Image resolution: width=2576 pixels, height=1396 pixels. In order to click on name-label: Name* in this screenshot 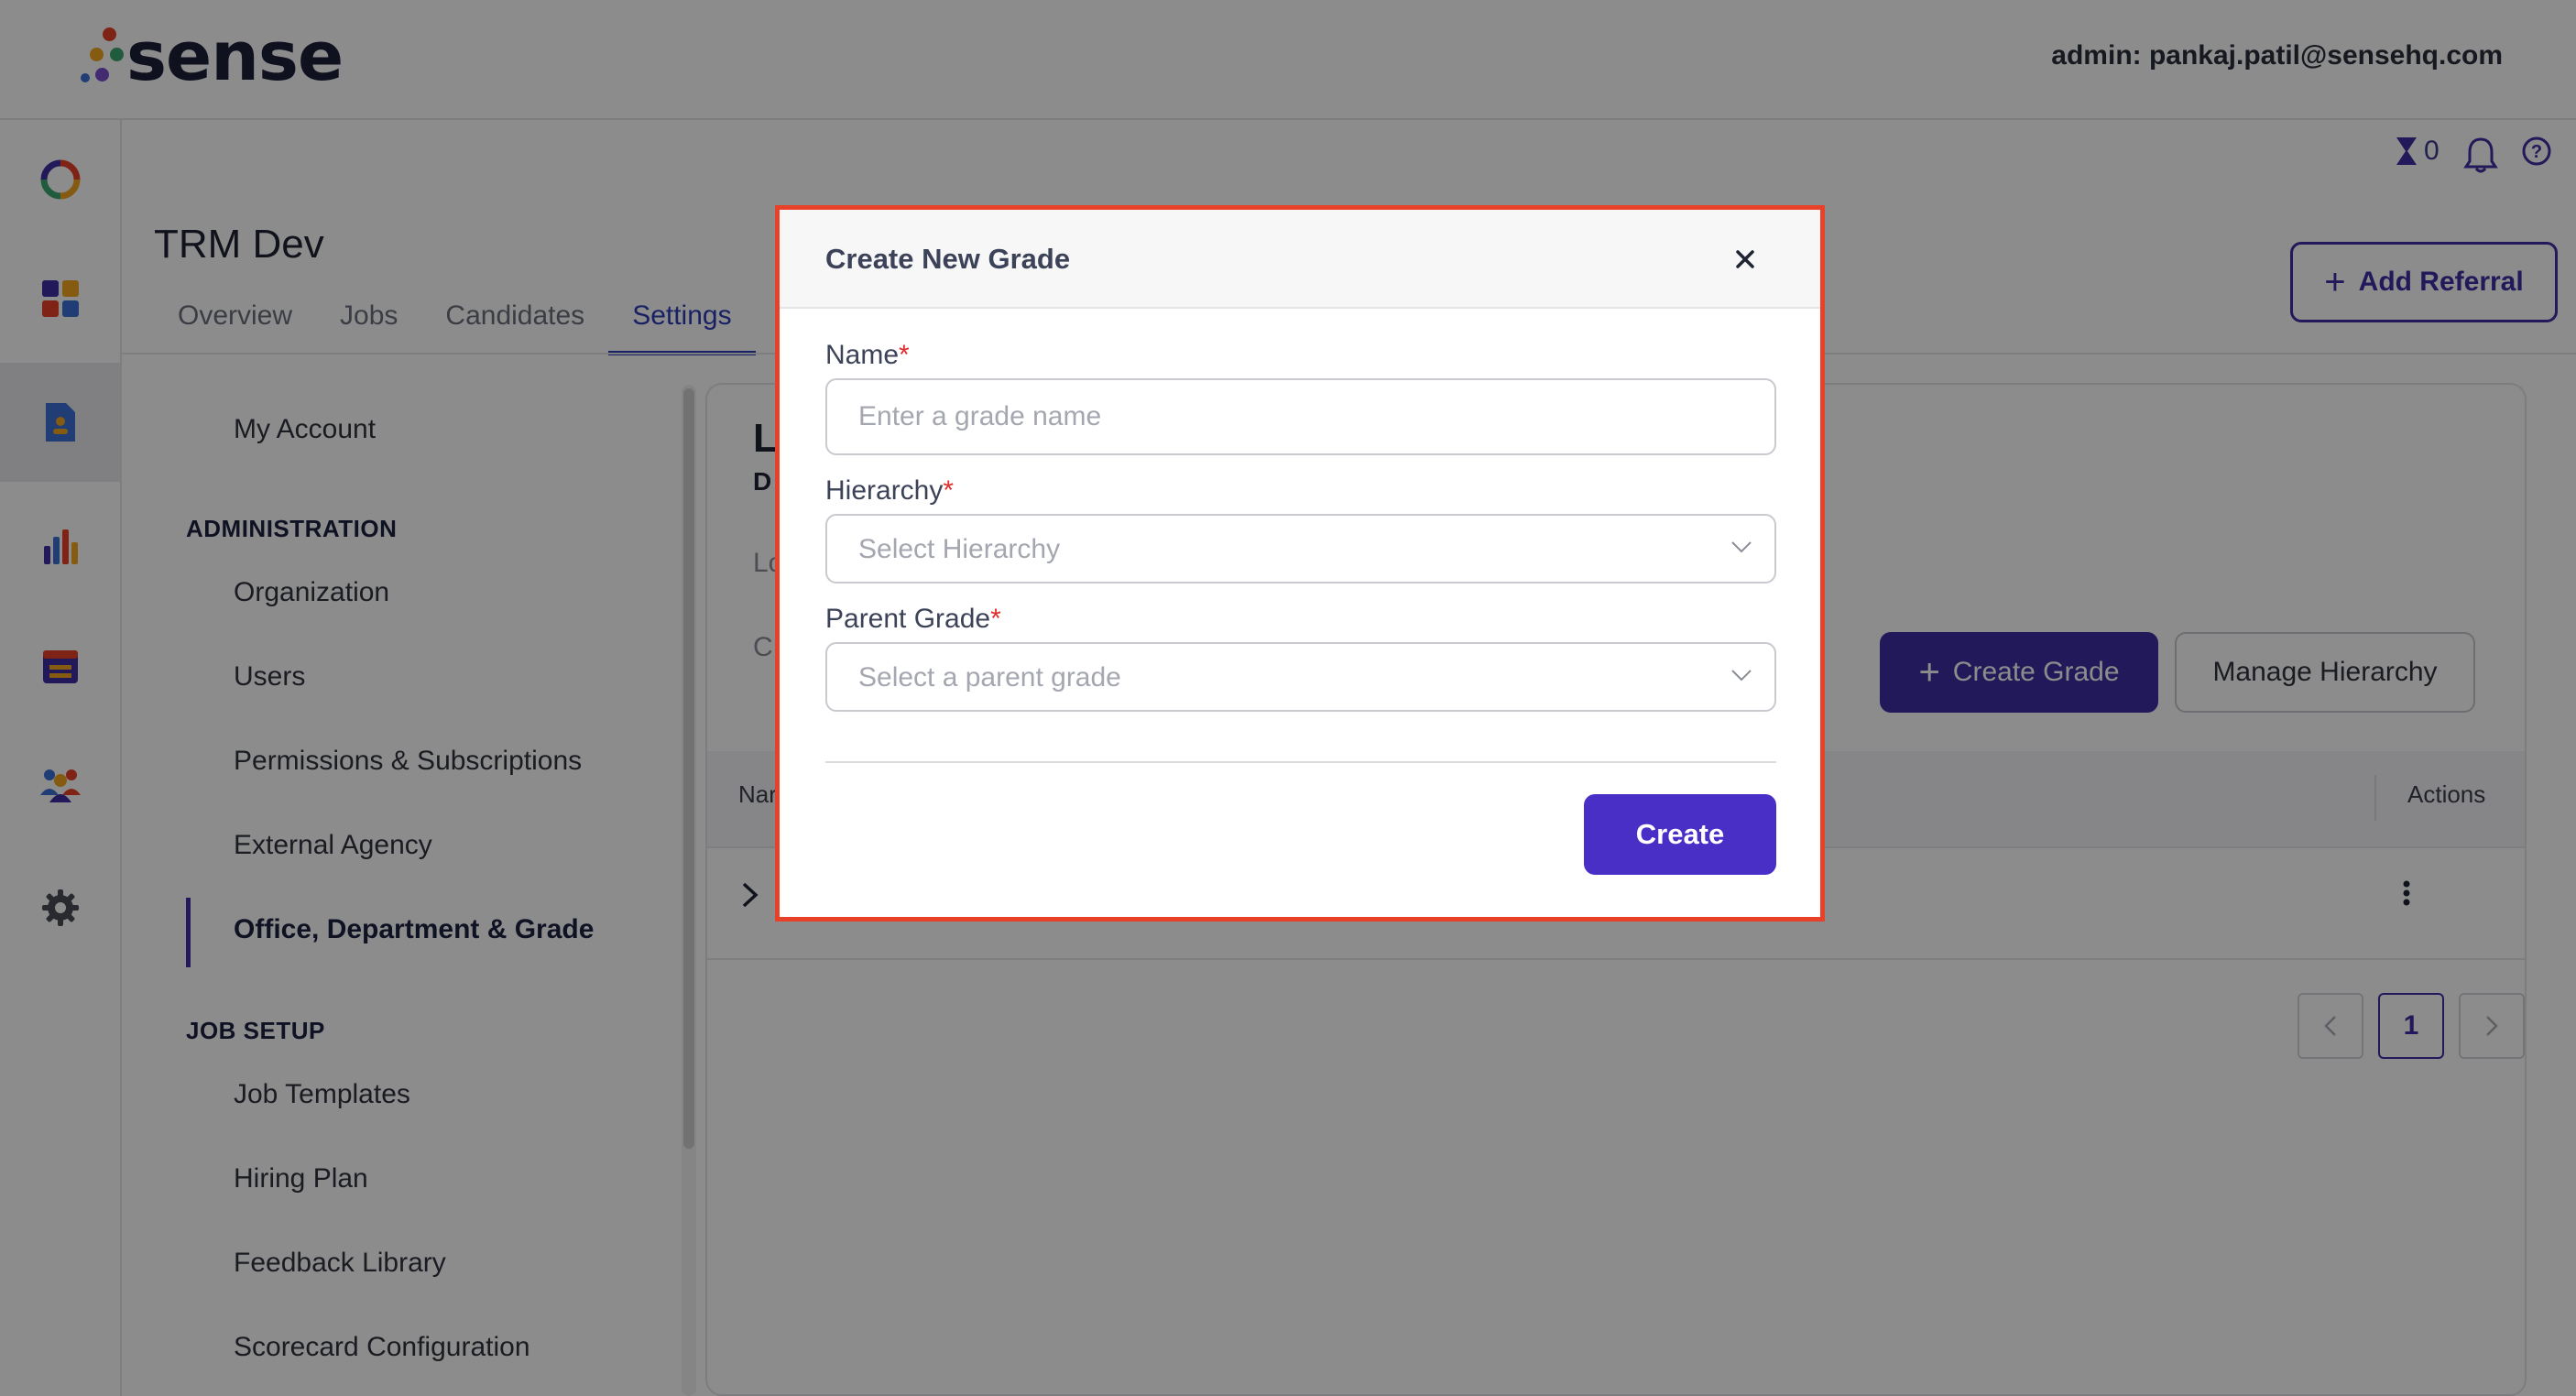, I will do `click(868, 356)`.